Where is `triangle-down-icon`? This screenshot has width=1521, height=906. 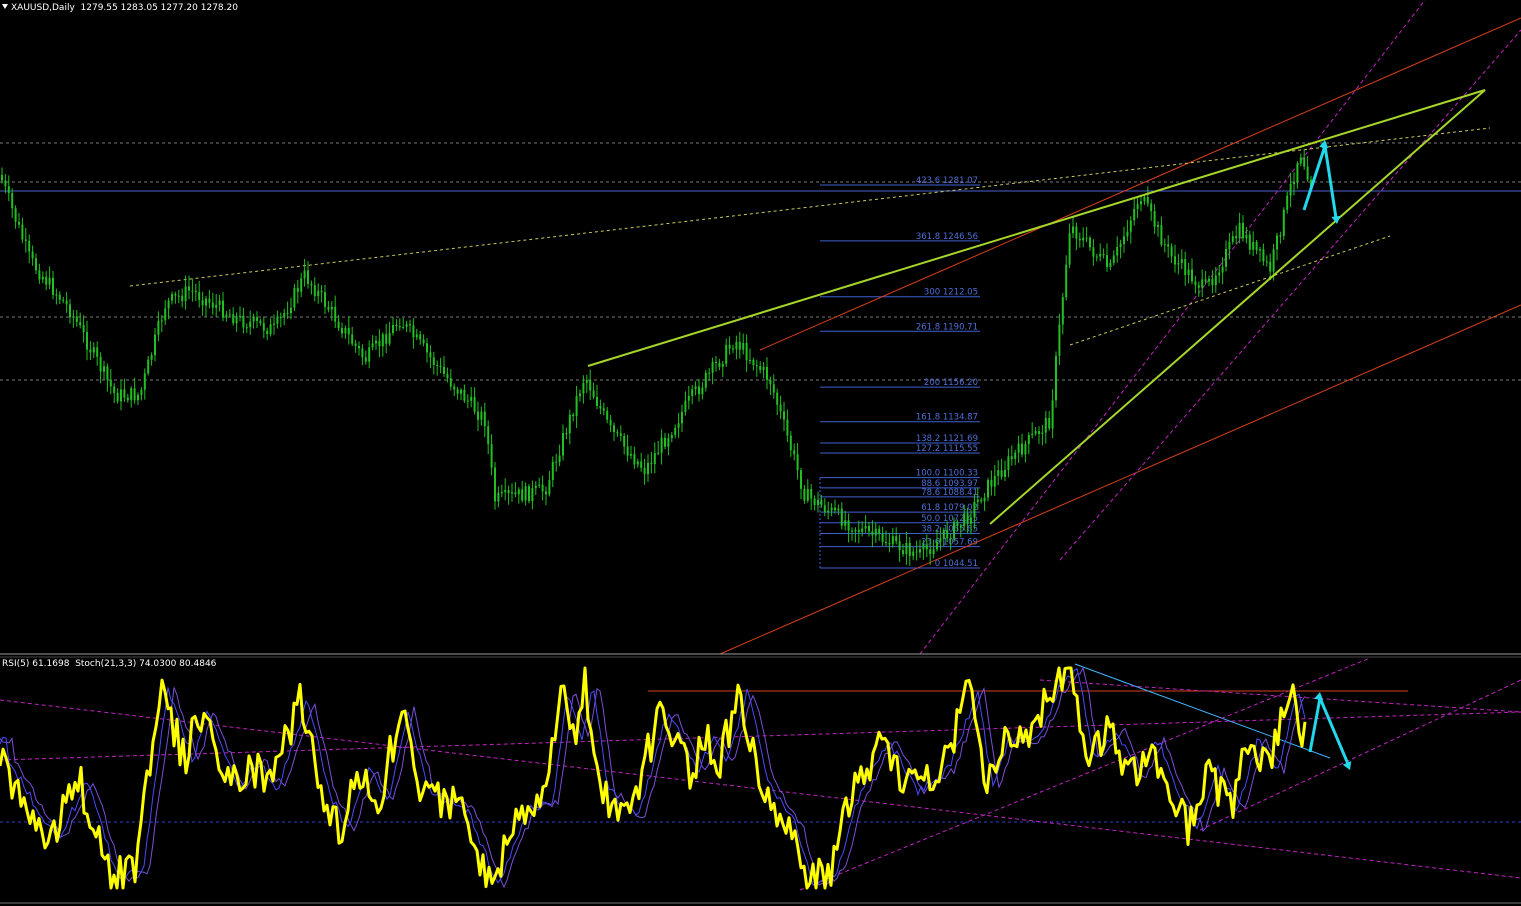
triangle-down-icon is located at coordinates (5, 6).